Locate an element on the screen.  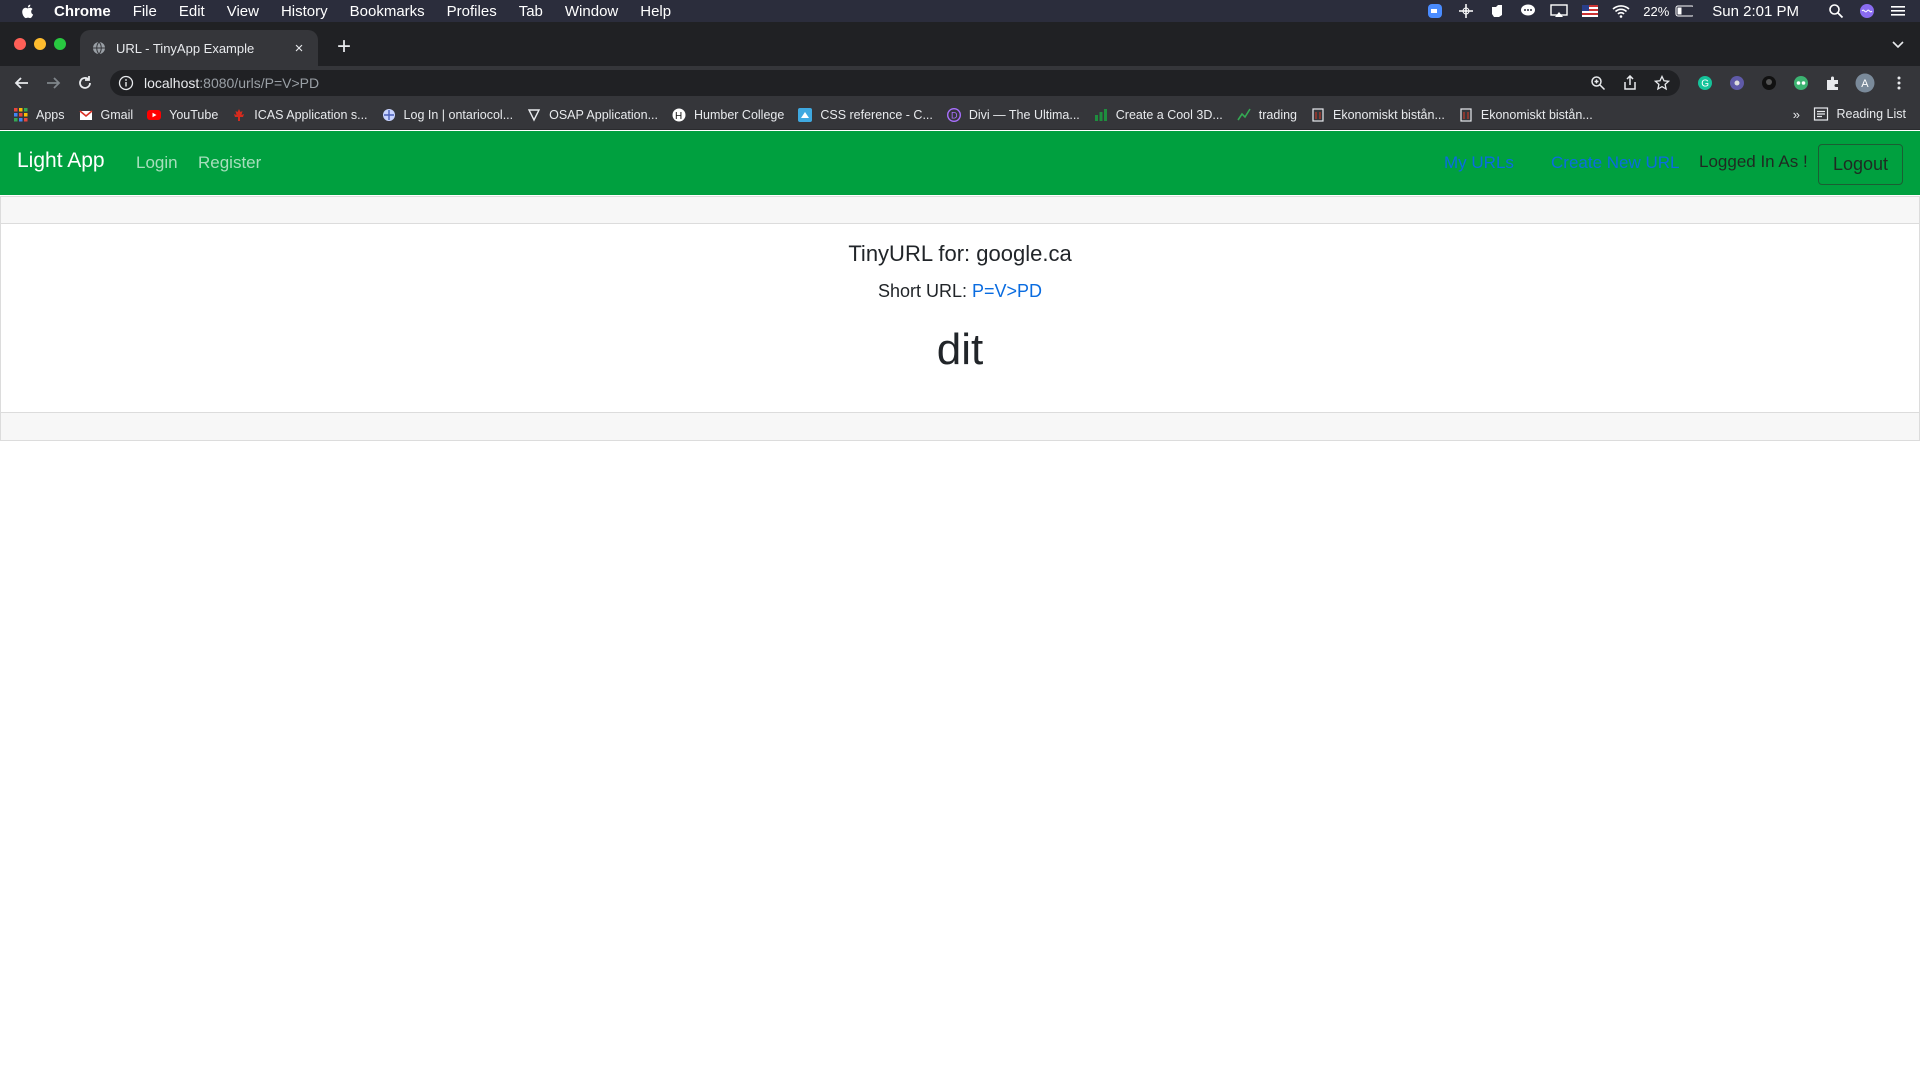
edit-heading: dit is located at coordinates (960, 349).